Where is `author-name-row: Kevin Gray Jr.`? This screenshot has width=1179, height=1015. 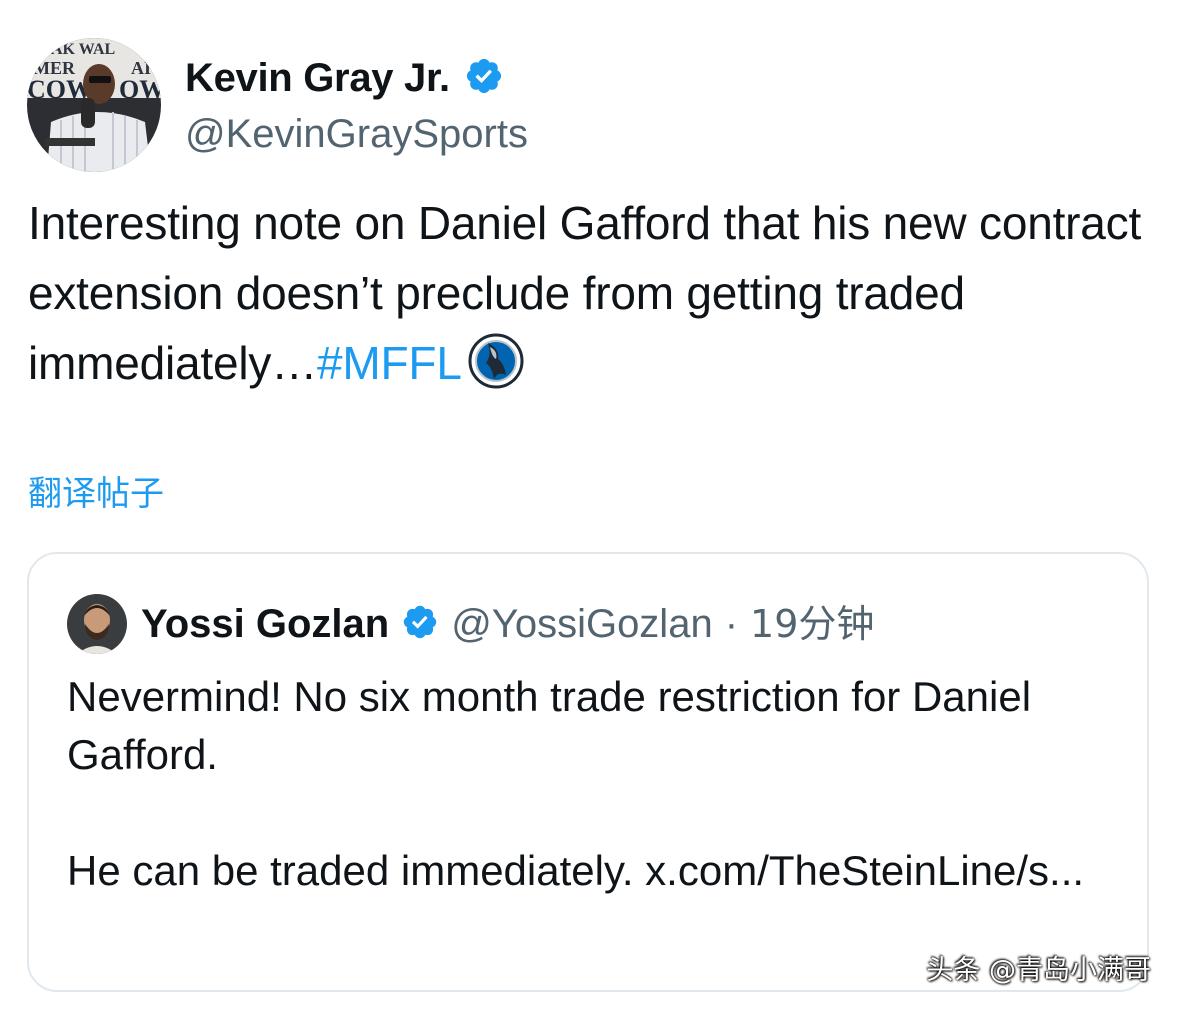 author-name-row: Kevin Gray Jr. is located at coordinates (344, 78).